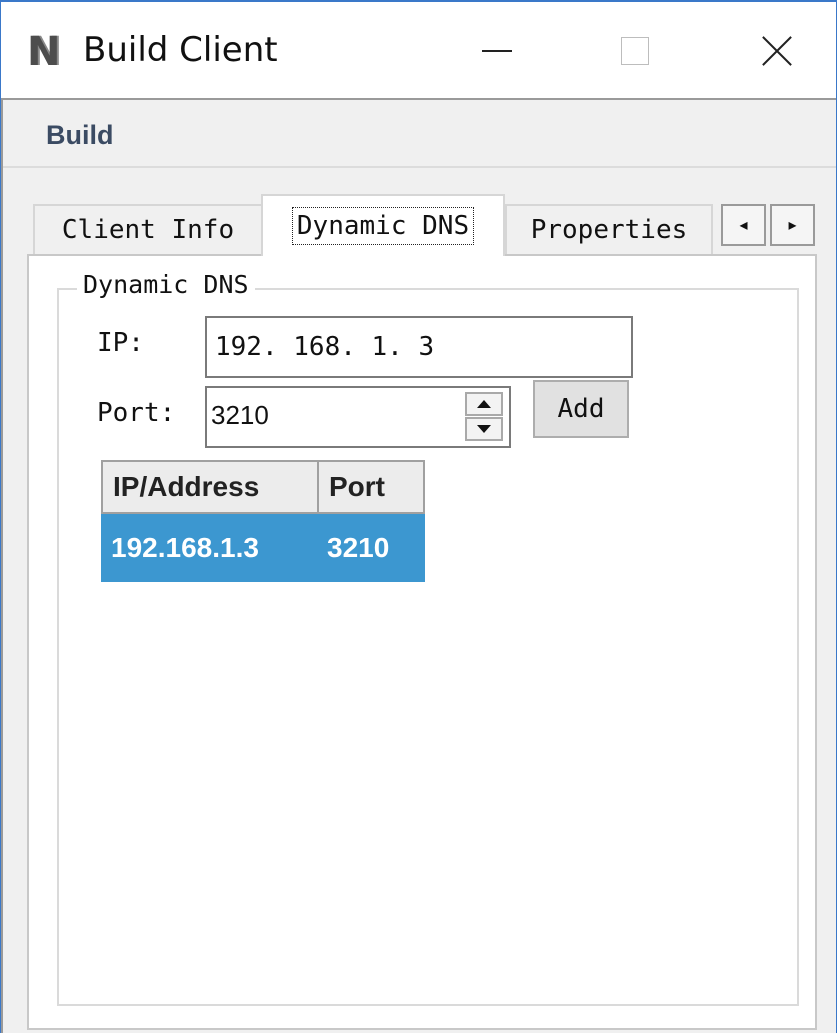 The image size is (837, 1033). What do you see at coordinates (792, 225) in the screenshot?
I see `tab-scroll-right-button: ▸` at bounding box center [792, 225].